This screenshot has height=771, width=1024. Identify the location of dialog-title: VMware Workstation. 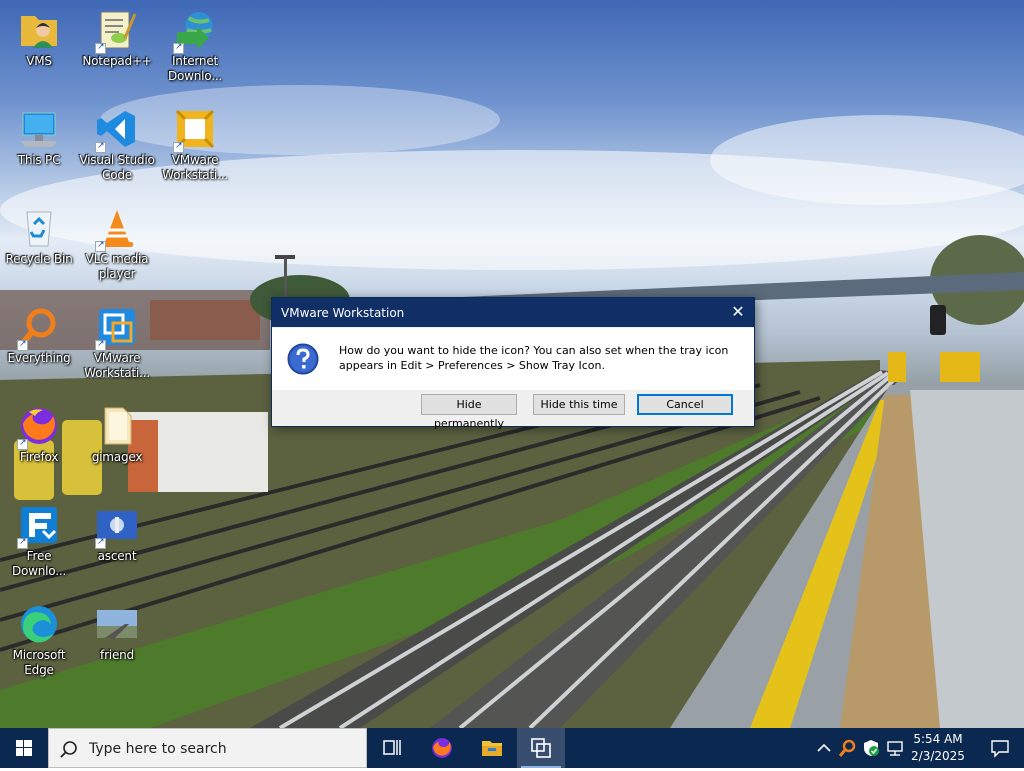
(343, 313).